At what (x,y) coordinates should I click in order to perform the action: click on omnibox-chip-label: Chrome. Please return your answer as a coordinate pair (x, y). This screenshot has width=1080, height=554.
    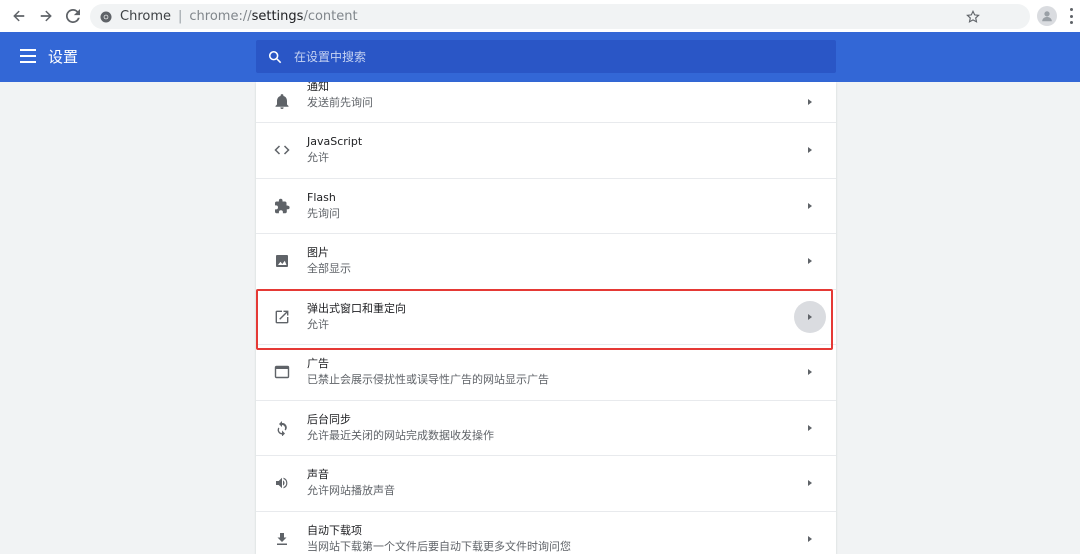
    Looking at the image, I should click on (145, 16).